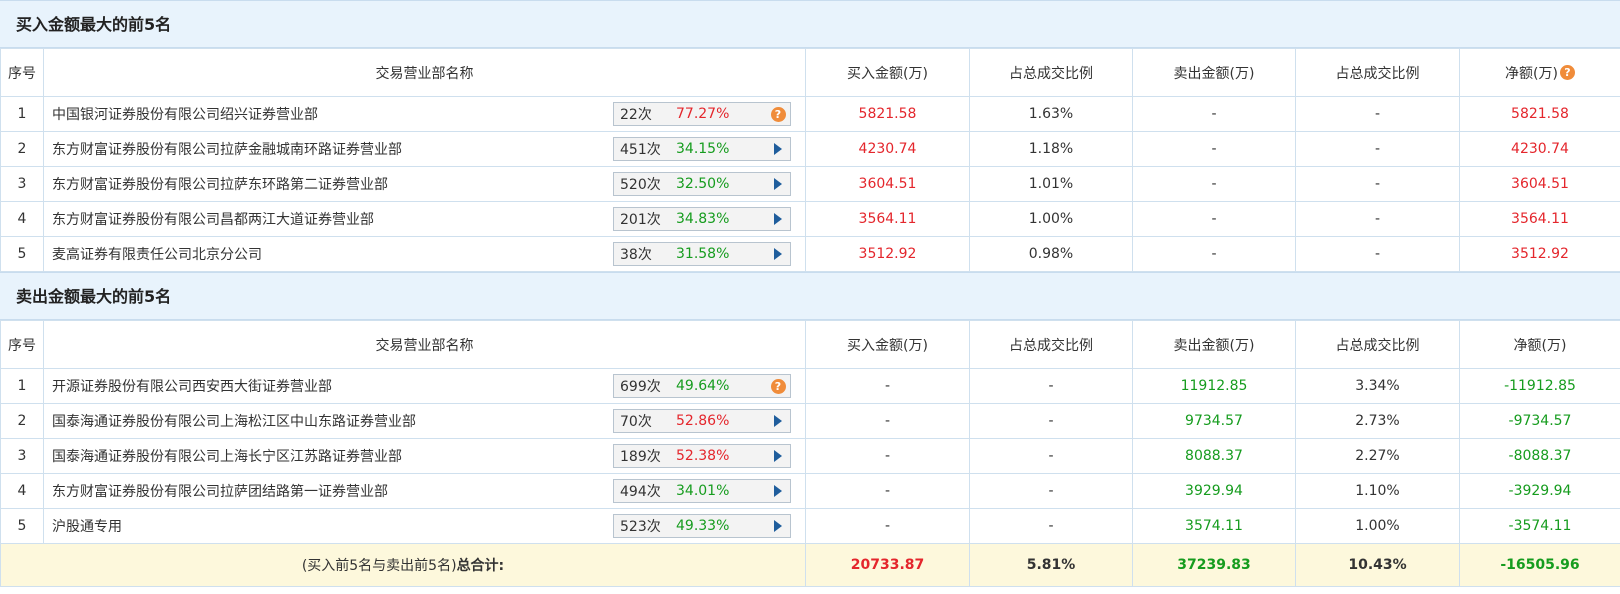 Image resolution: width=1620 pixels, height=594 pixels. Describe the element at coordinates (424, 184) in the screenshot. I see `desk-cell: 东方财富证券股份有限公司拉萨东环路第二证券营业部 520次 32.50%` at that location.